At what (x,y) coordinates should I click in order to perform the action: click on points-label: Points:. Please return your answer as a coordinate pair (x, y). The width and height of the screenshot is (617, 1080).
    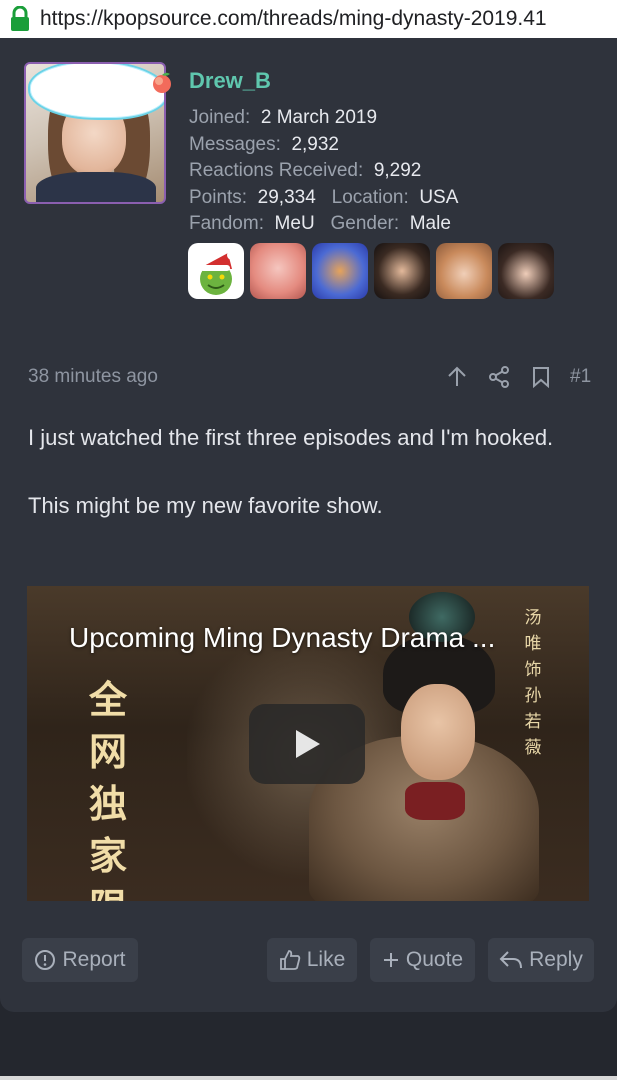
    Looking at the image, I should click on (218, 197).